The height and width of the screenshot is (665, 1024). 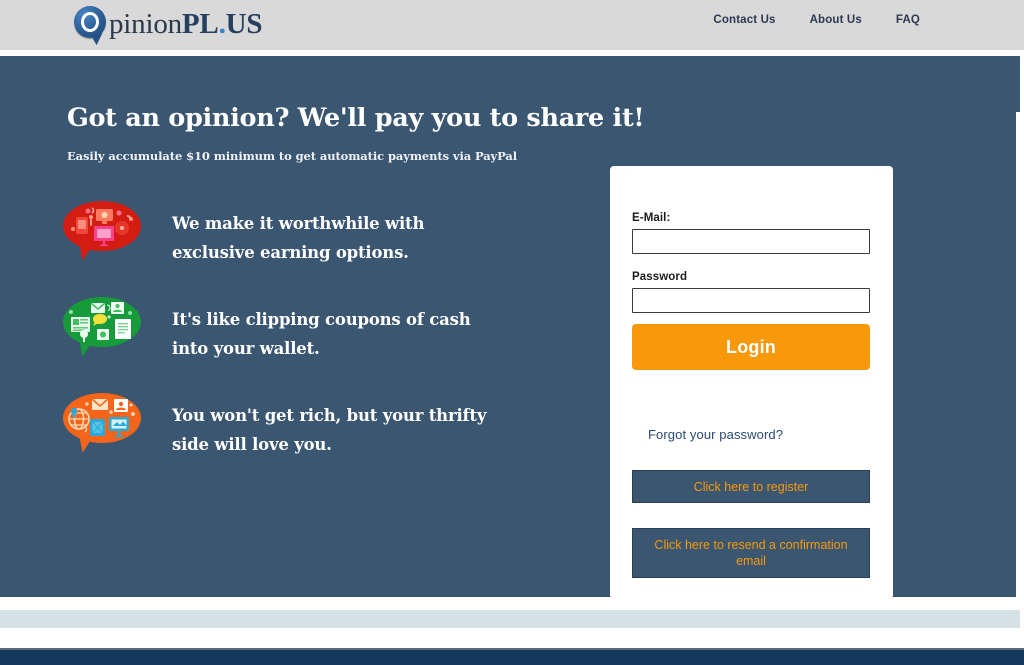 What do you see at coordinates (145, 24) in the screenshot?
I see `logo-text-part1: pinion` at bounding box center [145, 24].